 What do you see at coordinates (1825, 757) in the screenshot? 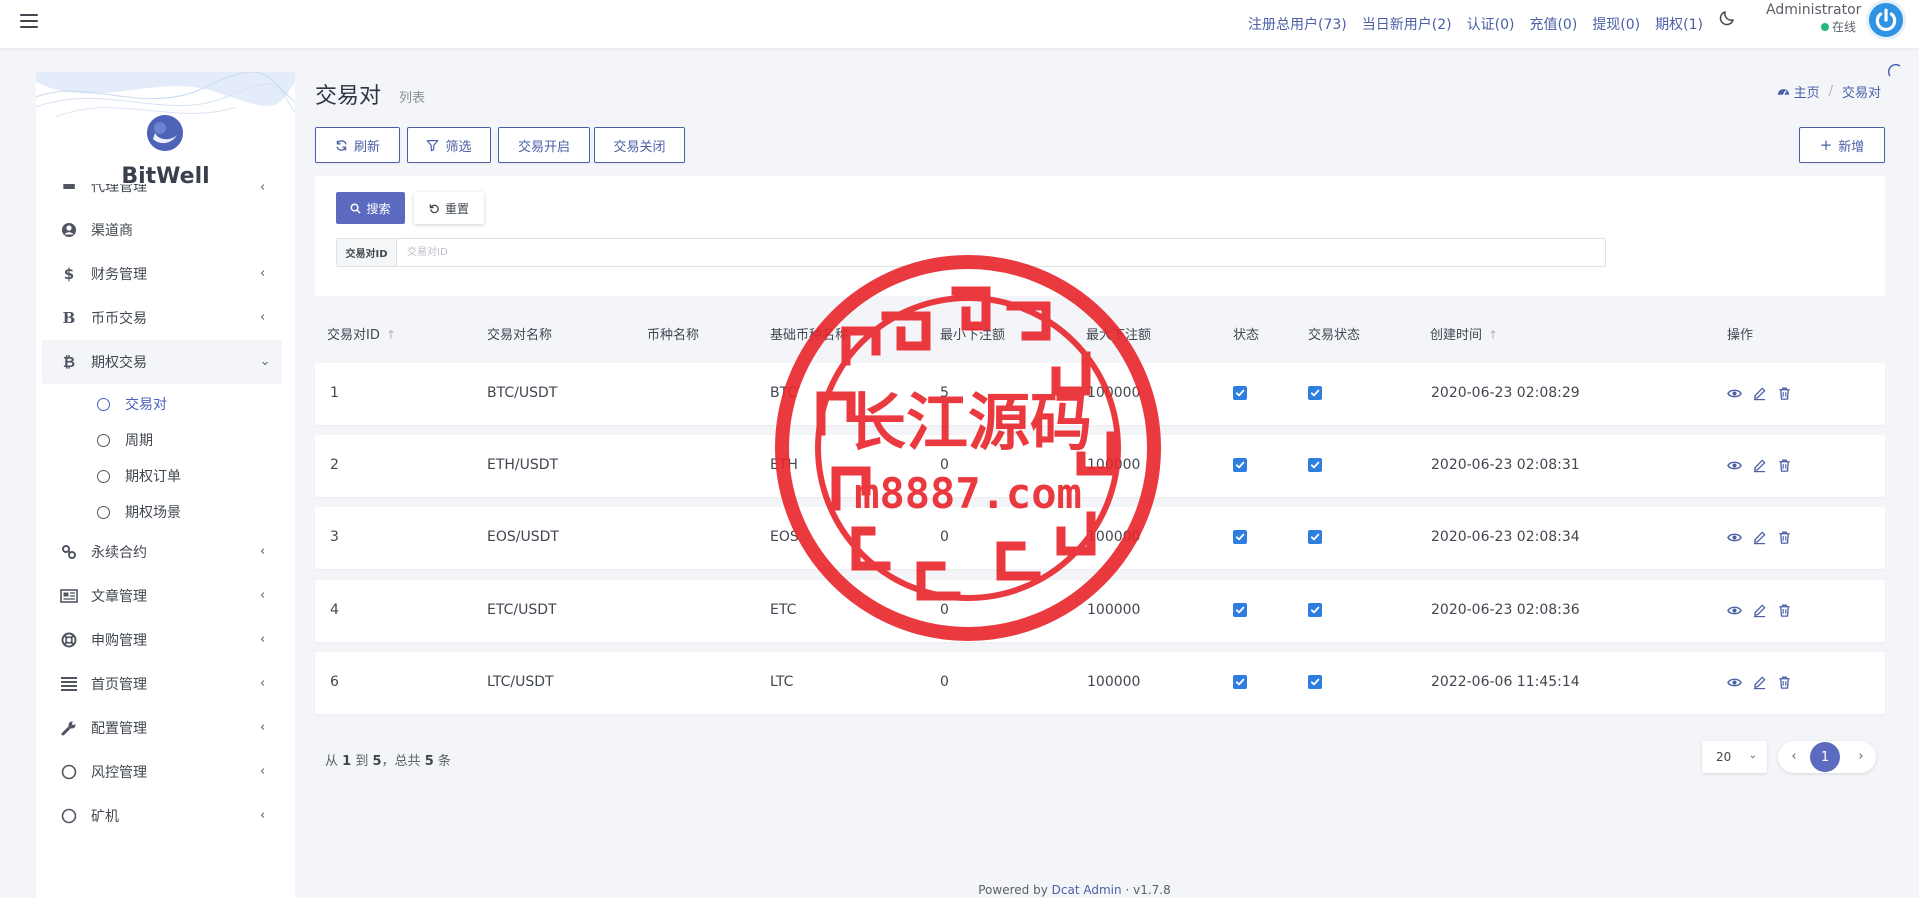
I see `page-button-current: 1` at bounding box center [1825, 757].